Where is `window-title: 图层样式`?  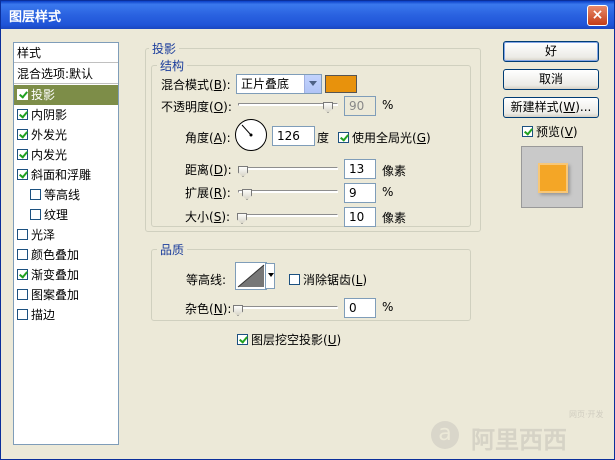
window-title: 图层样式 is located at coordinates (35, 17).